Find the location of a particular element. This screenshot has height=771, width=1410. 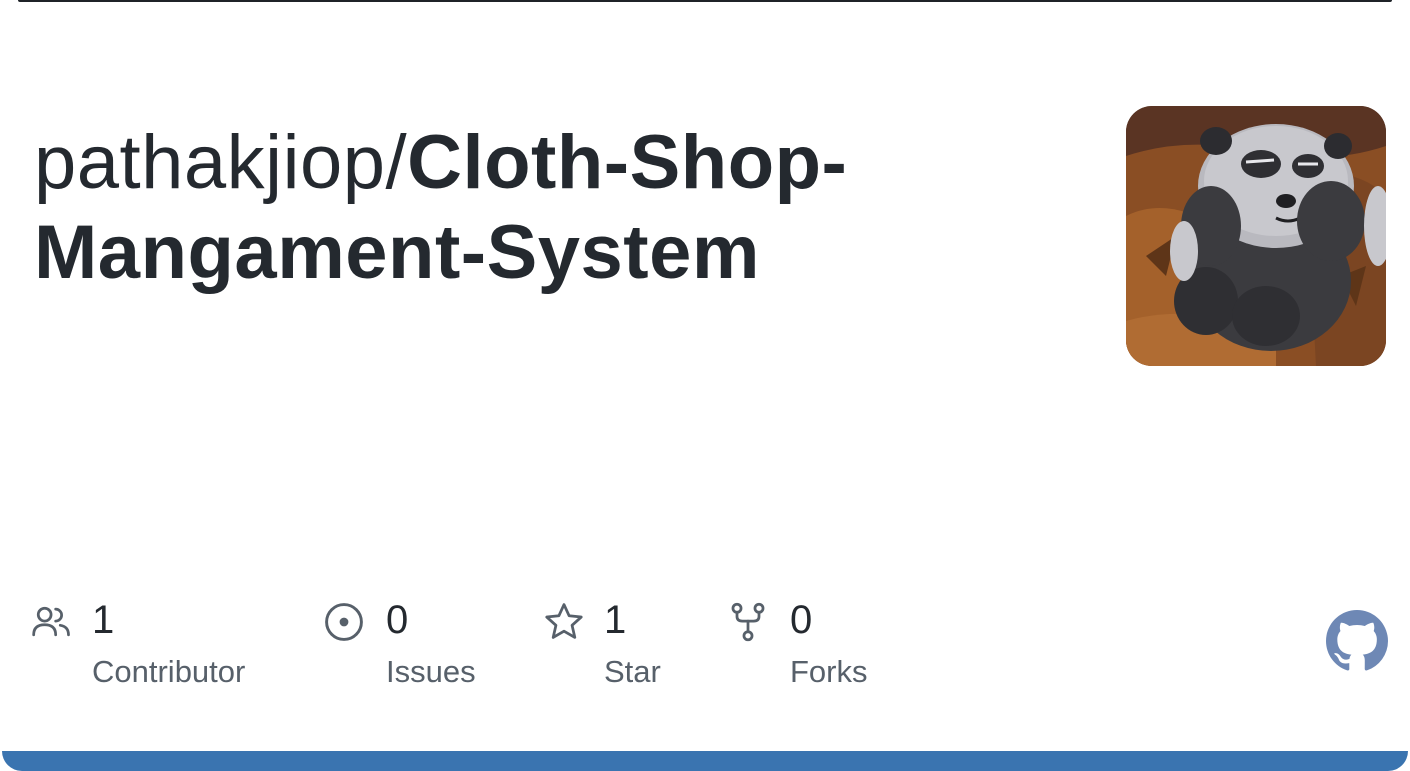

issues-count: 0 is located at coordinates (397, 620).